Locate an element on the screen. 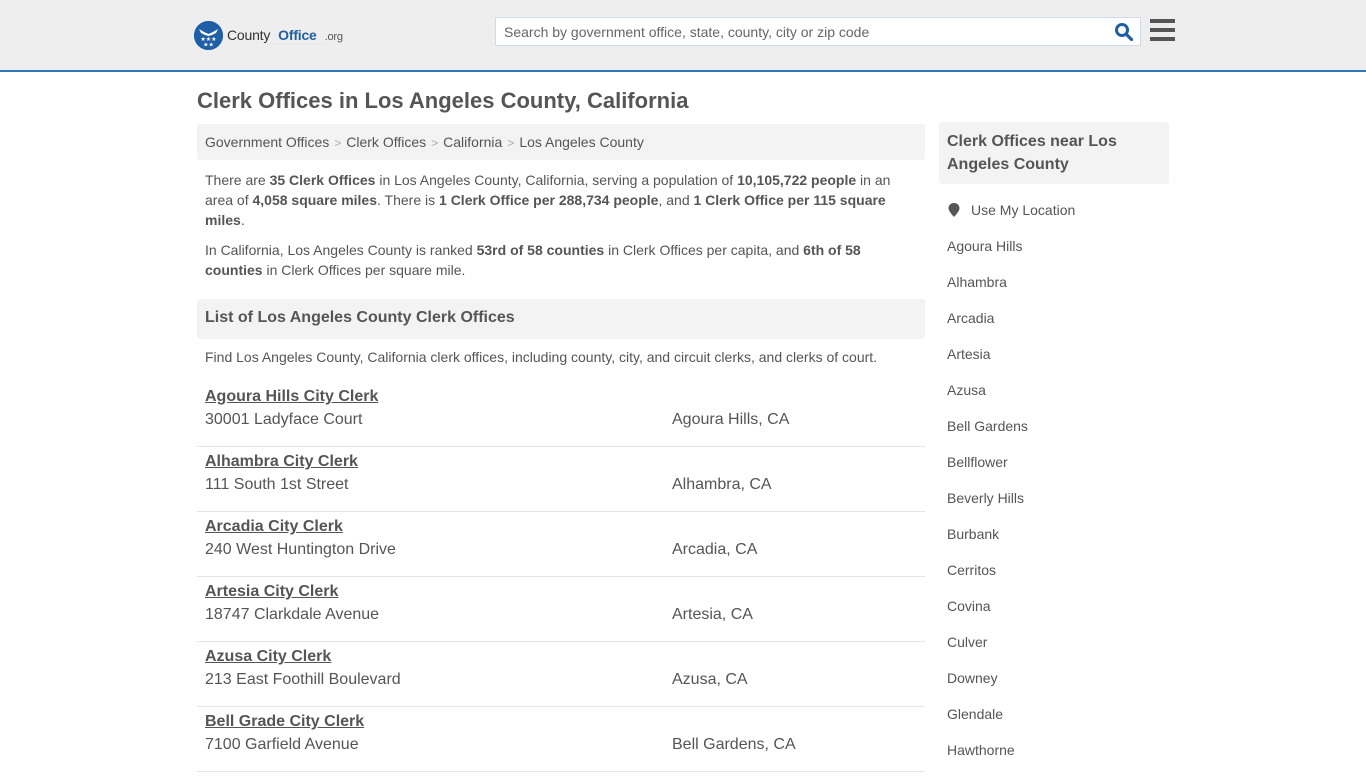 Image resolution: width=1366 pixels, height=778 pixels. logo-wordmark: County Office .org is located at coordinates (285, 33).